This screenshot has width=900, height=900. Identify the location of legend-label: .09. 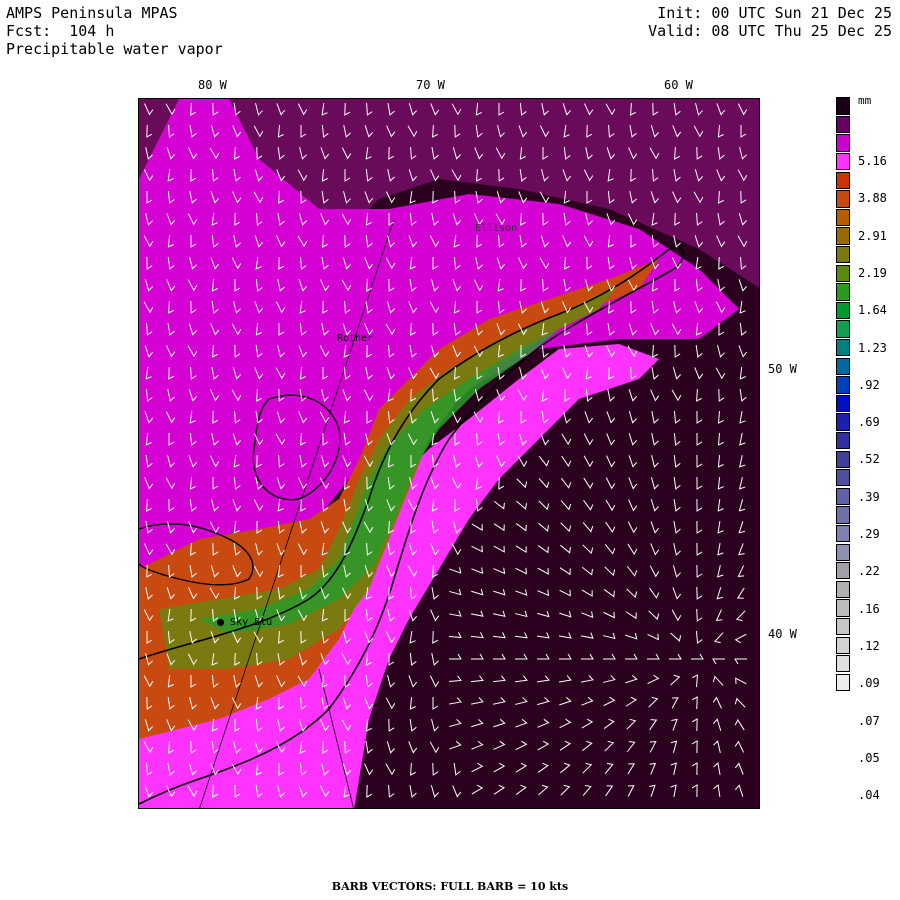
(869, 683).